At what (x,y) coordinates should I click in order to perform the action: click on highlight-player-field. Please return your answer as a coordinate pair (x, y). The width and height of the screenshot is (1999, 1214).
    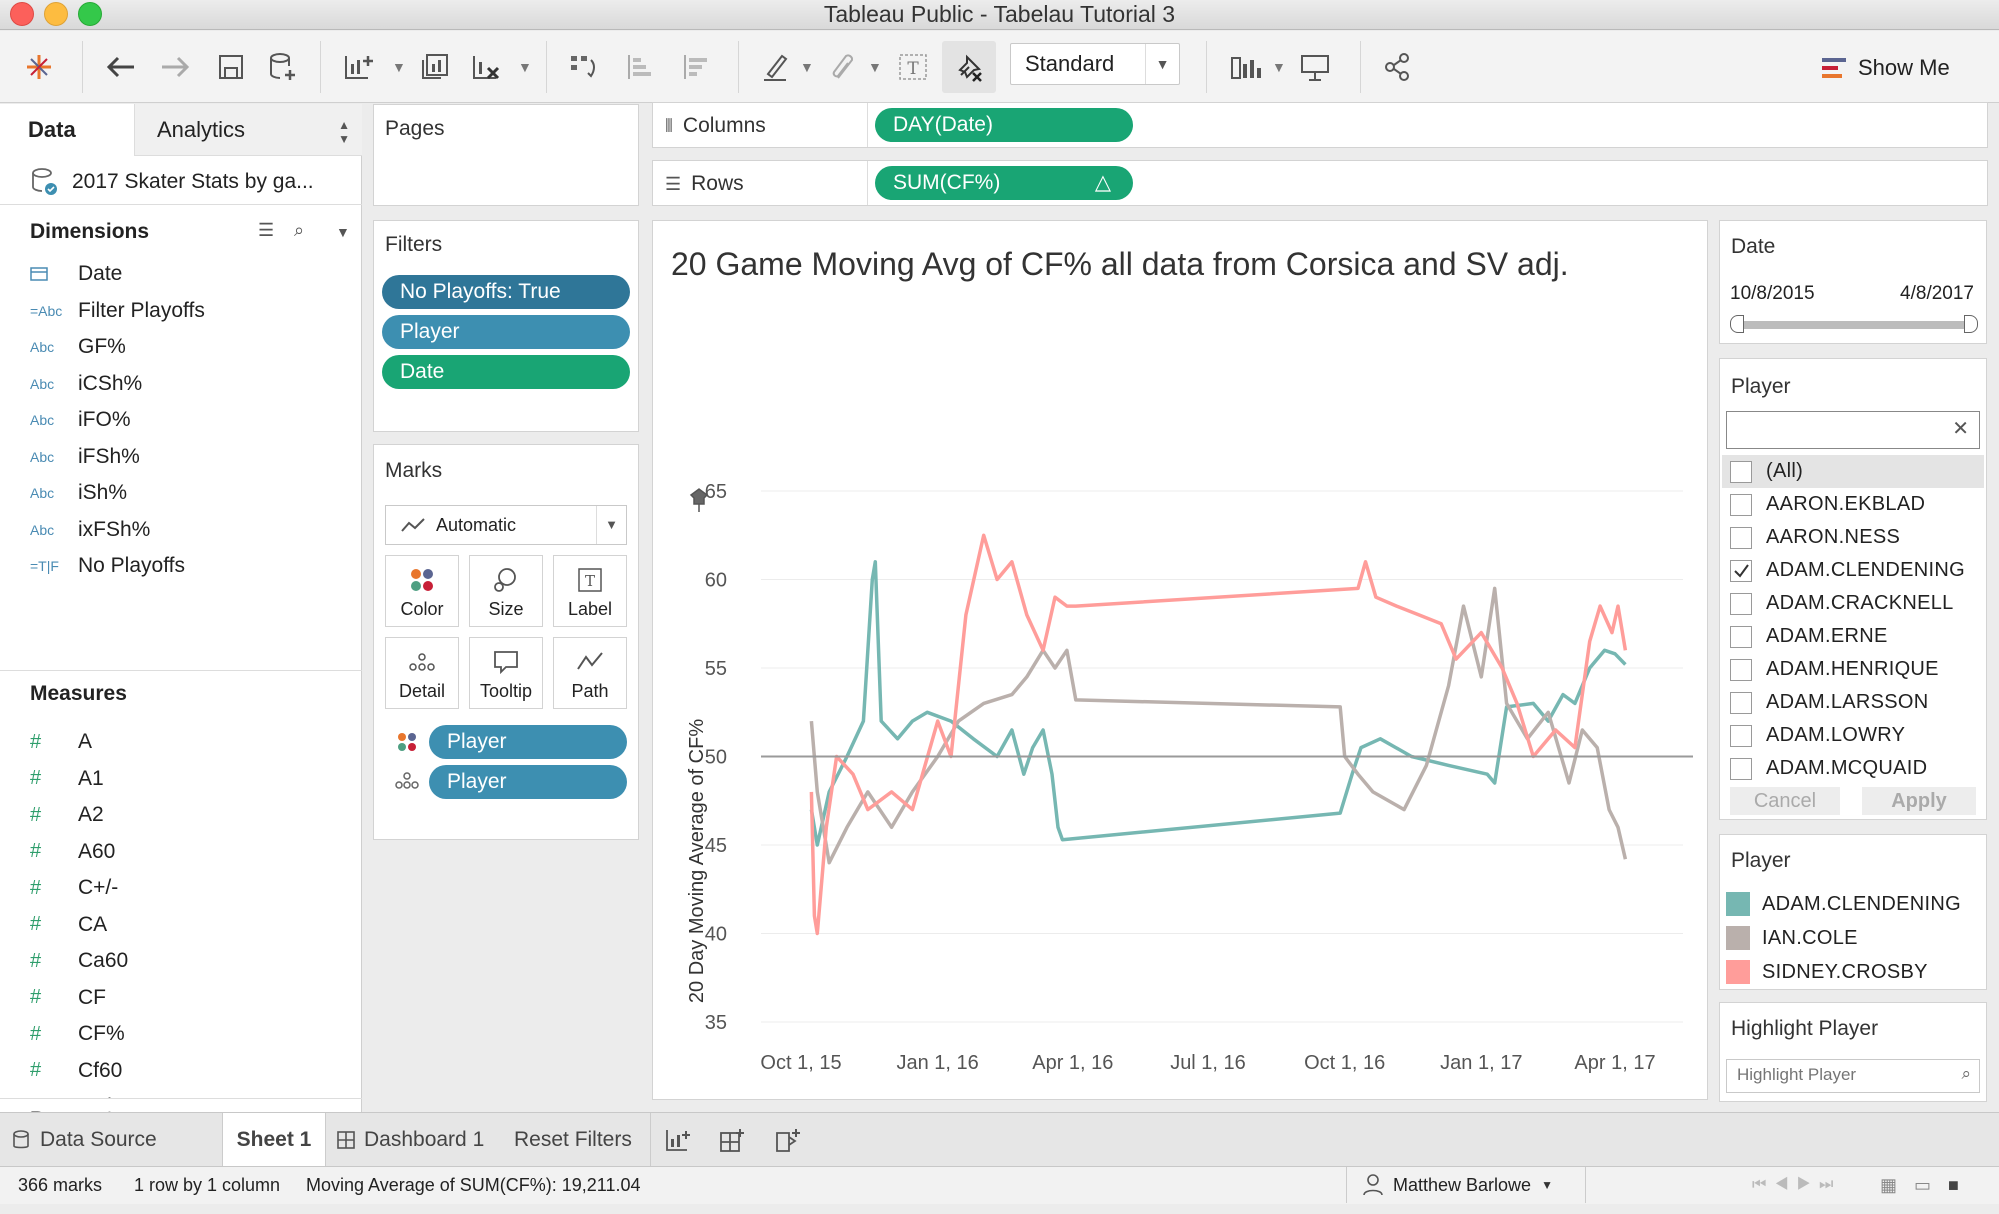
    Looking at the image, I should click on (1832, 1075).